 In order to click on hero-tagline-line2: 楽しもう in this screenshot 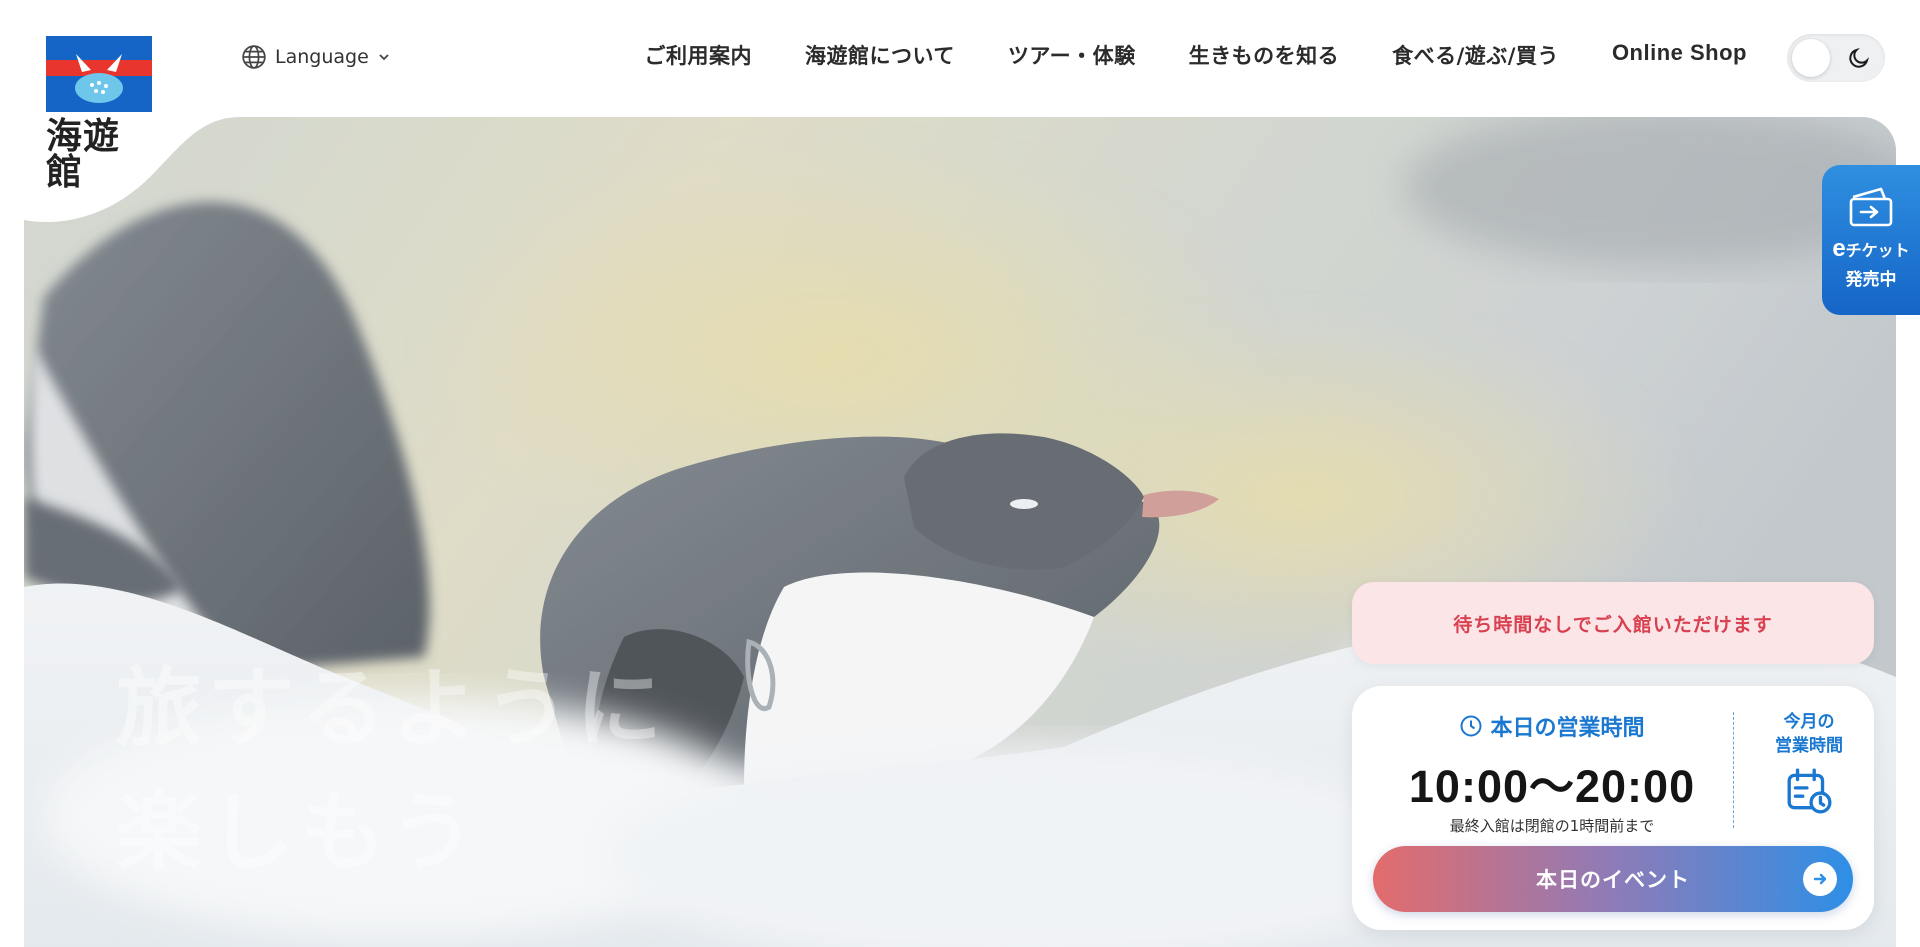, I will do `click(299, 833)`.